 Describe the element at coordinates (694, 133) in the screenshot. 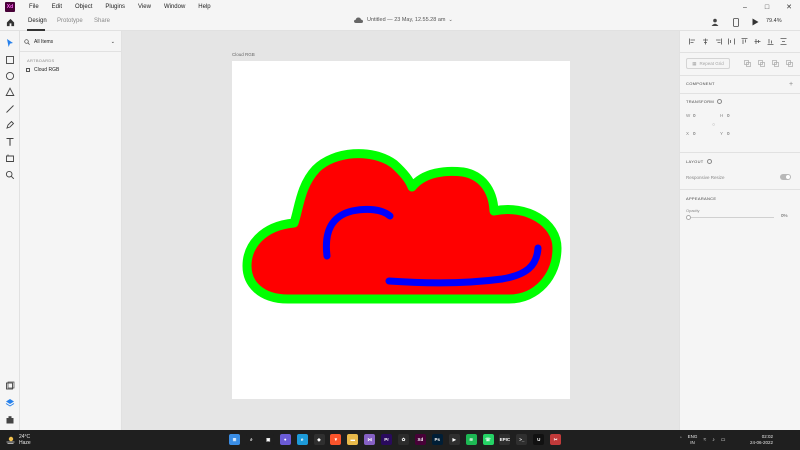

I see `x-field: 0` at that location.